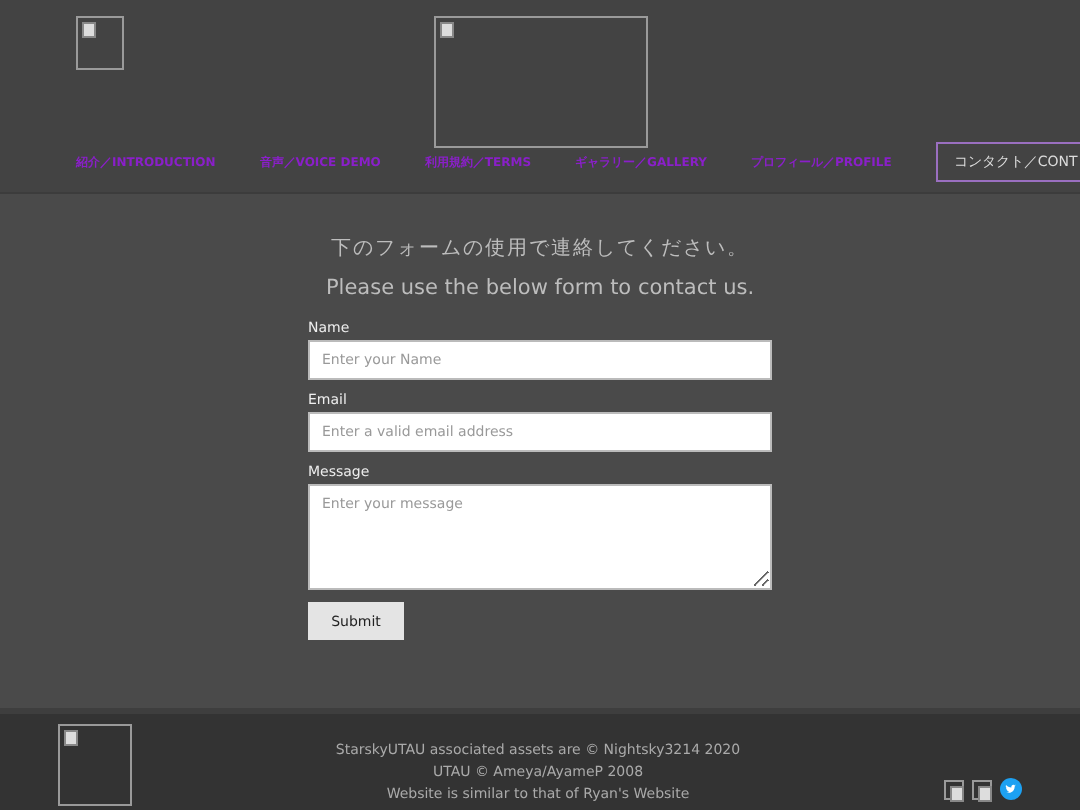 This screenshot has width=1080, height=810. What do you see at coordinates (540, 288) in the screenshot?
I see `intro-english: Please use the below form to contact us.` at bounding box center [540, 288].